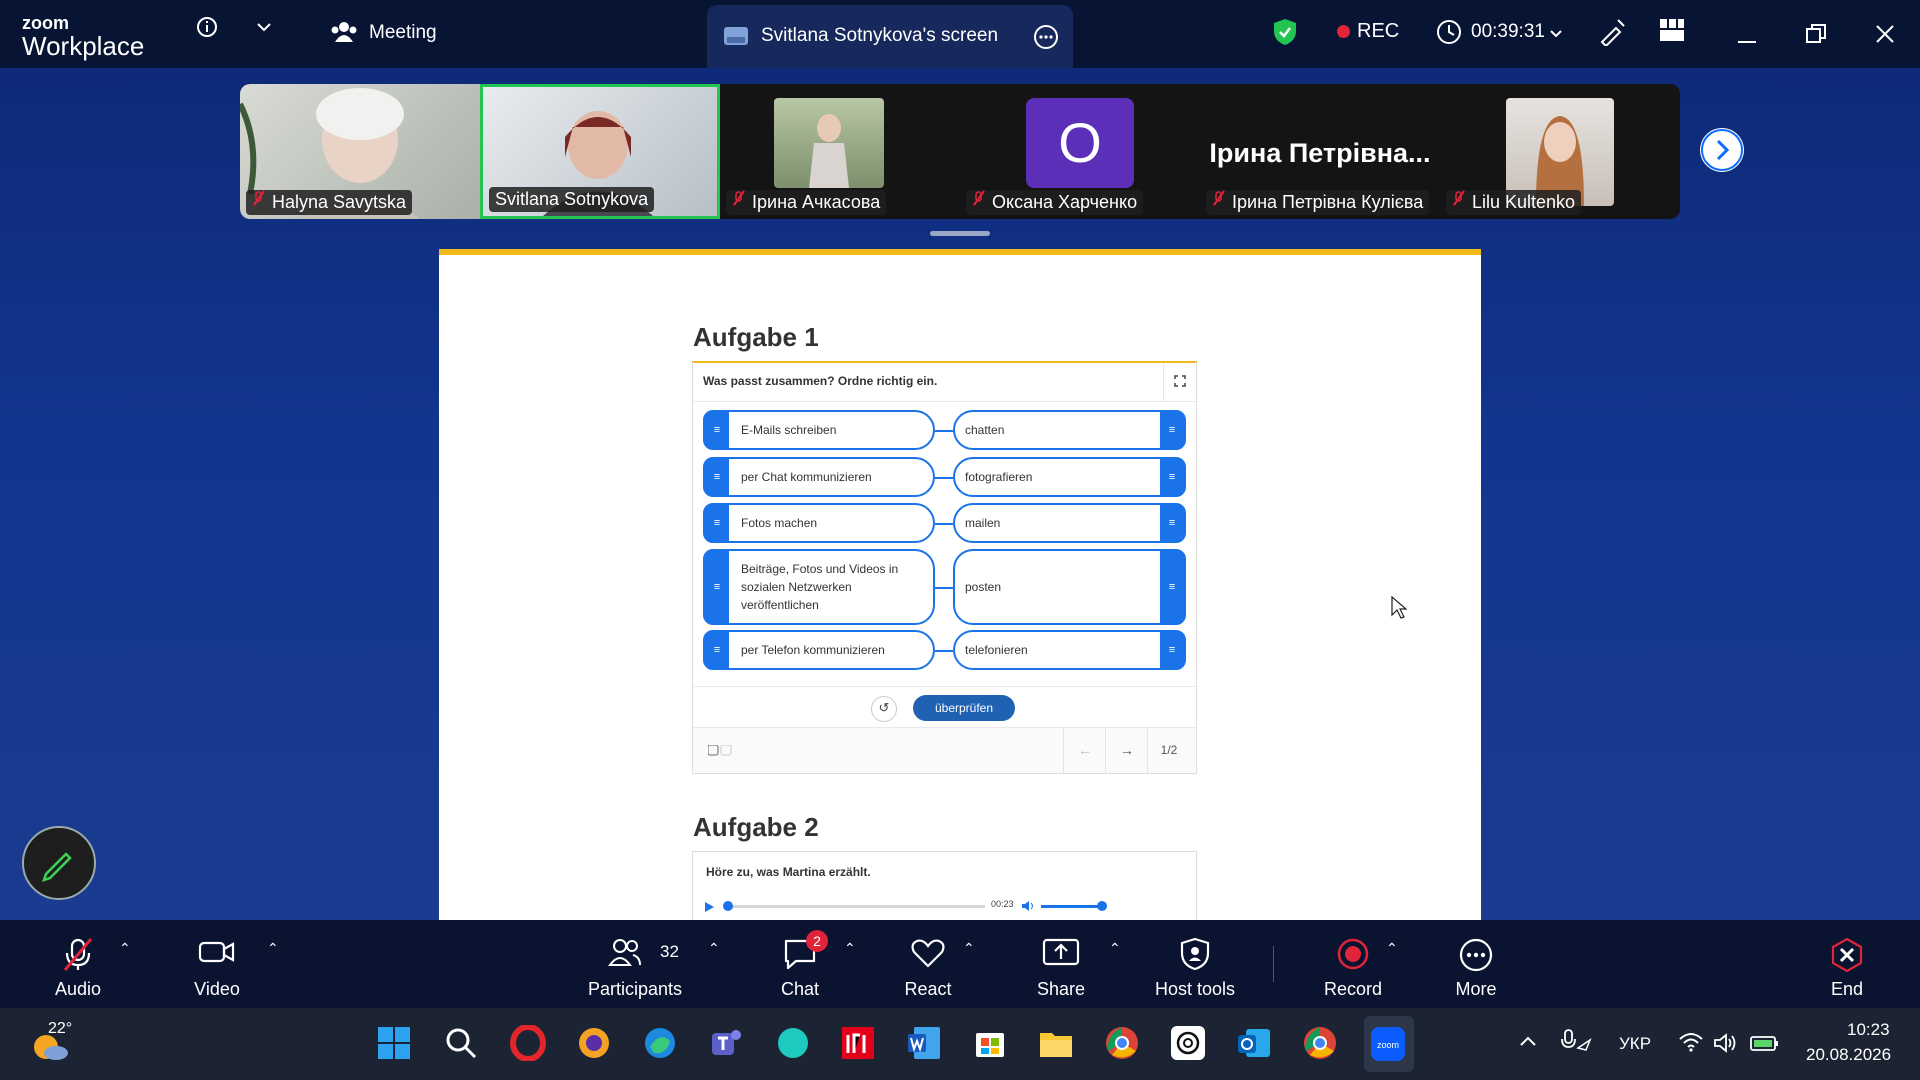  What do you see at coordinates (1069, 523) in the screenshot?
I see `draggable-card-right: mailen ≡` at bounding box center [1069, 523].